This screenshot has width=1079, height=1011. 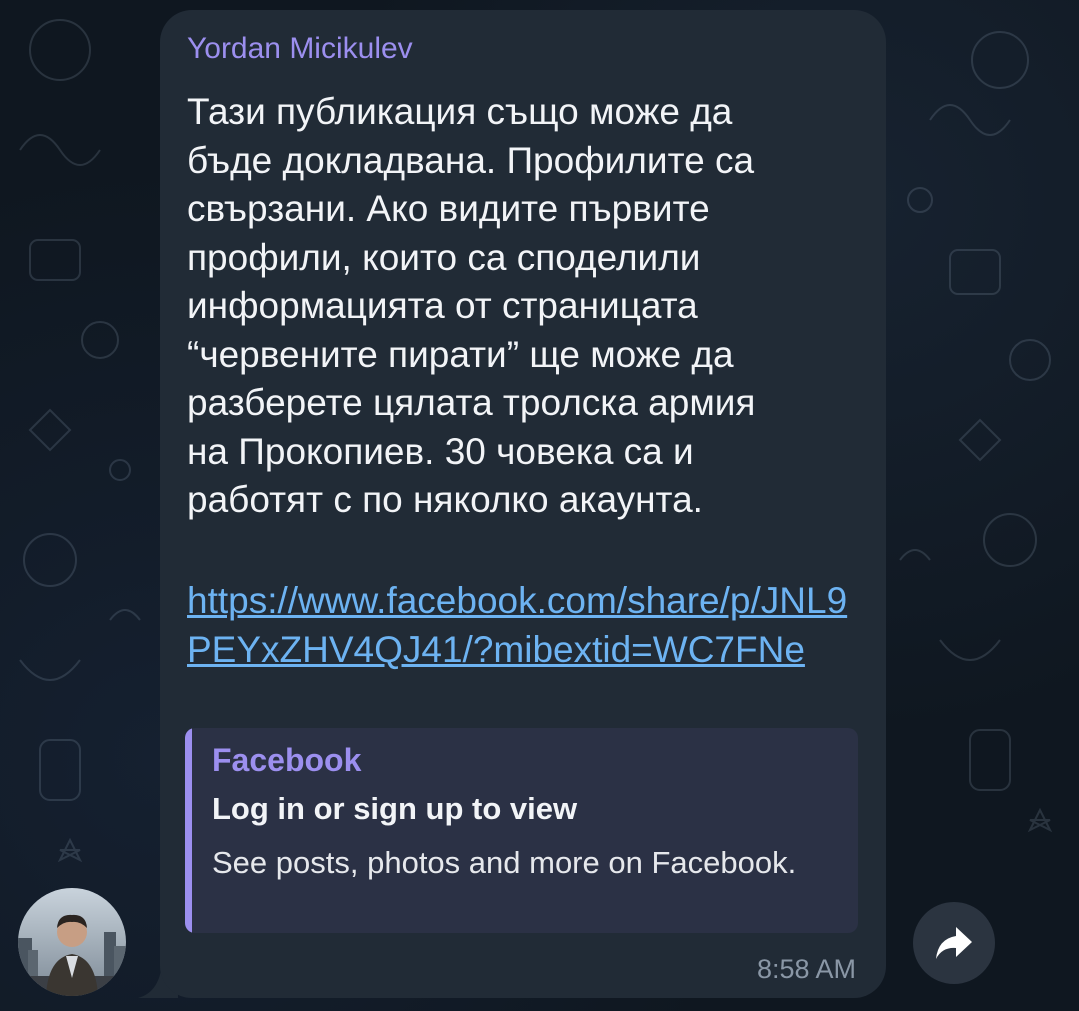 I want to click on share-button, so click(x=954, y=943).